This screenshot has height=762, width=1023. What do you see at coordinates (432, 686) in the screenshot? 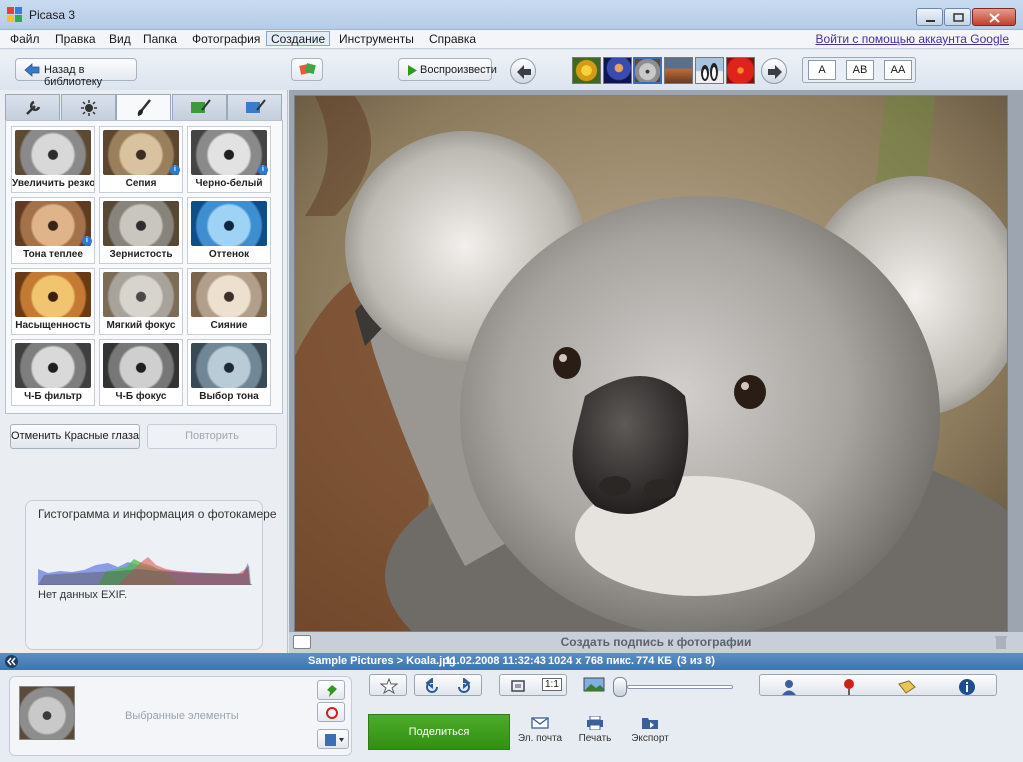
I see `rotate-left-icon` at bounding box center [432, 686].